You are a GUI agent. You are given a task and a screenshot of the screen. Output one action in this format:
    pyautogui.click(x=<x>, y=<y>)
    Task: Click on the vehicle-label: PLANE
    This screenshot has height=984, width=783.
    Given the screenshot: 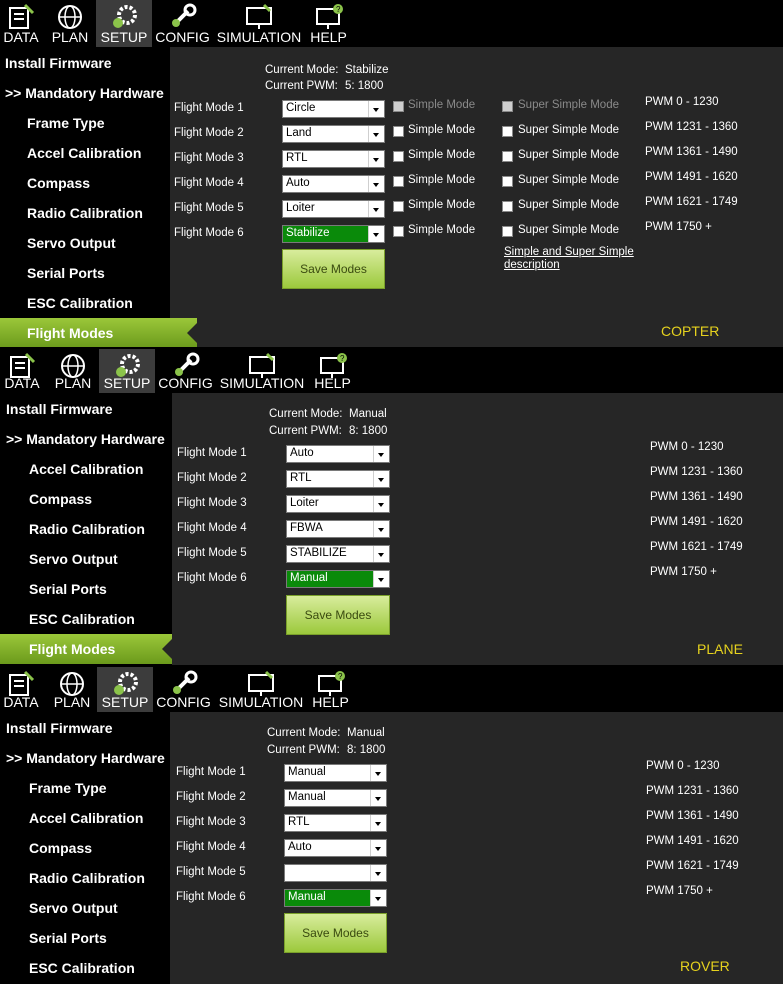 What is the action you would take?
    pyautogui.click(x=720, y=649)
    